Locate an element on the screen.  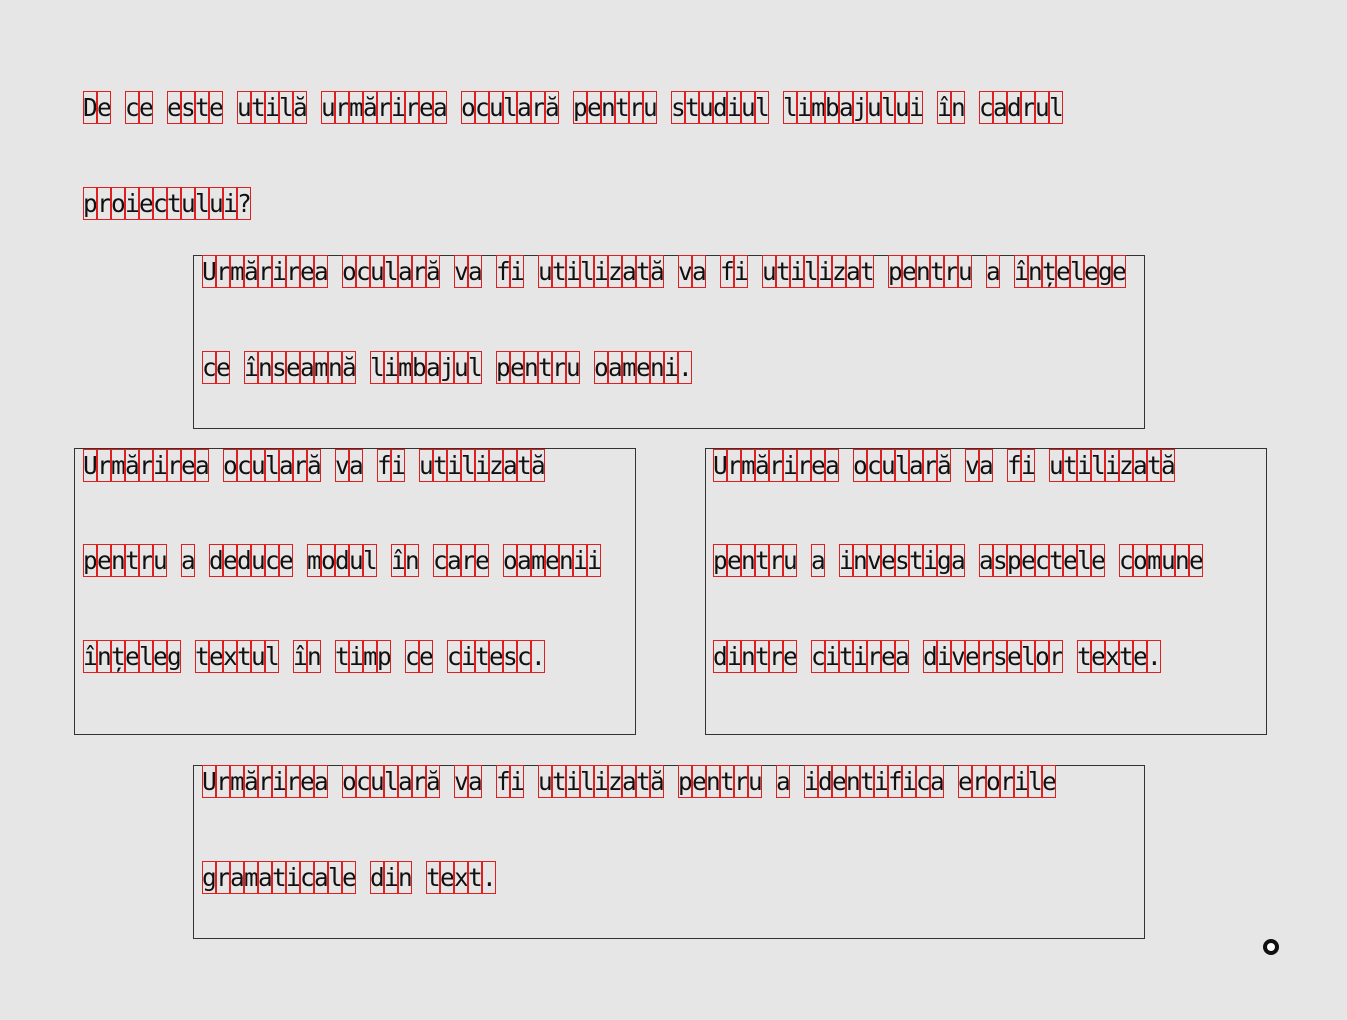
gaze-cursor-icon is located at coordinates (1271, 947).